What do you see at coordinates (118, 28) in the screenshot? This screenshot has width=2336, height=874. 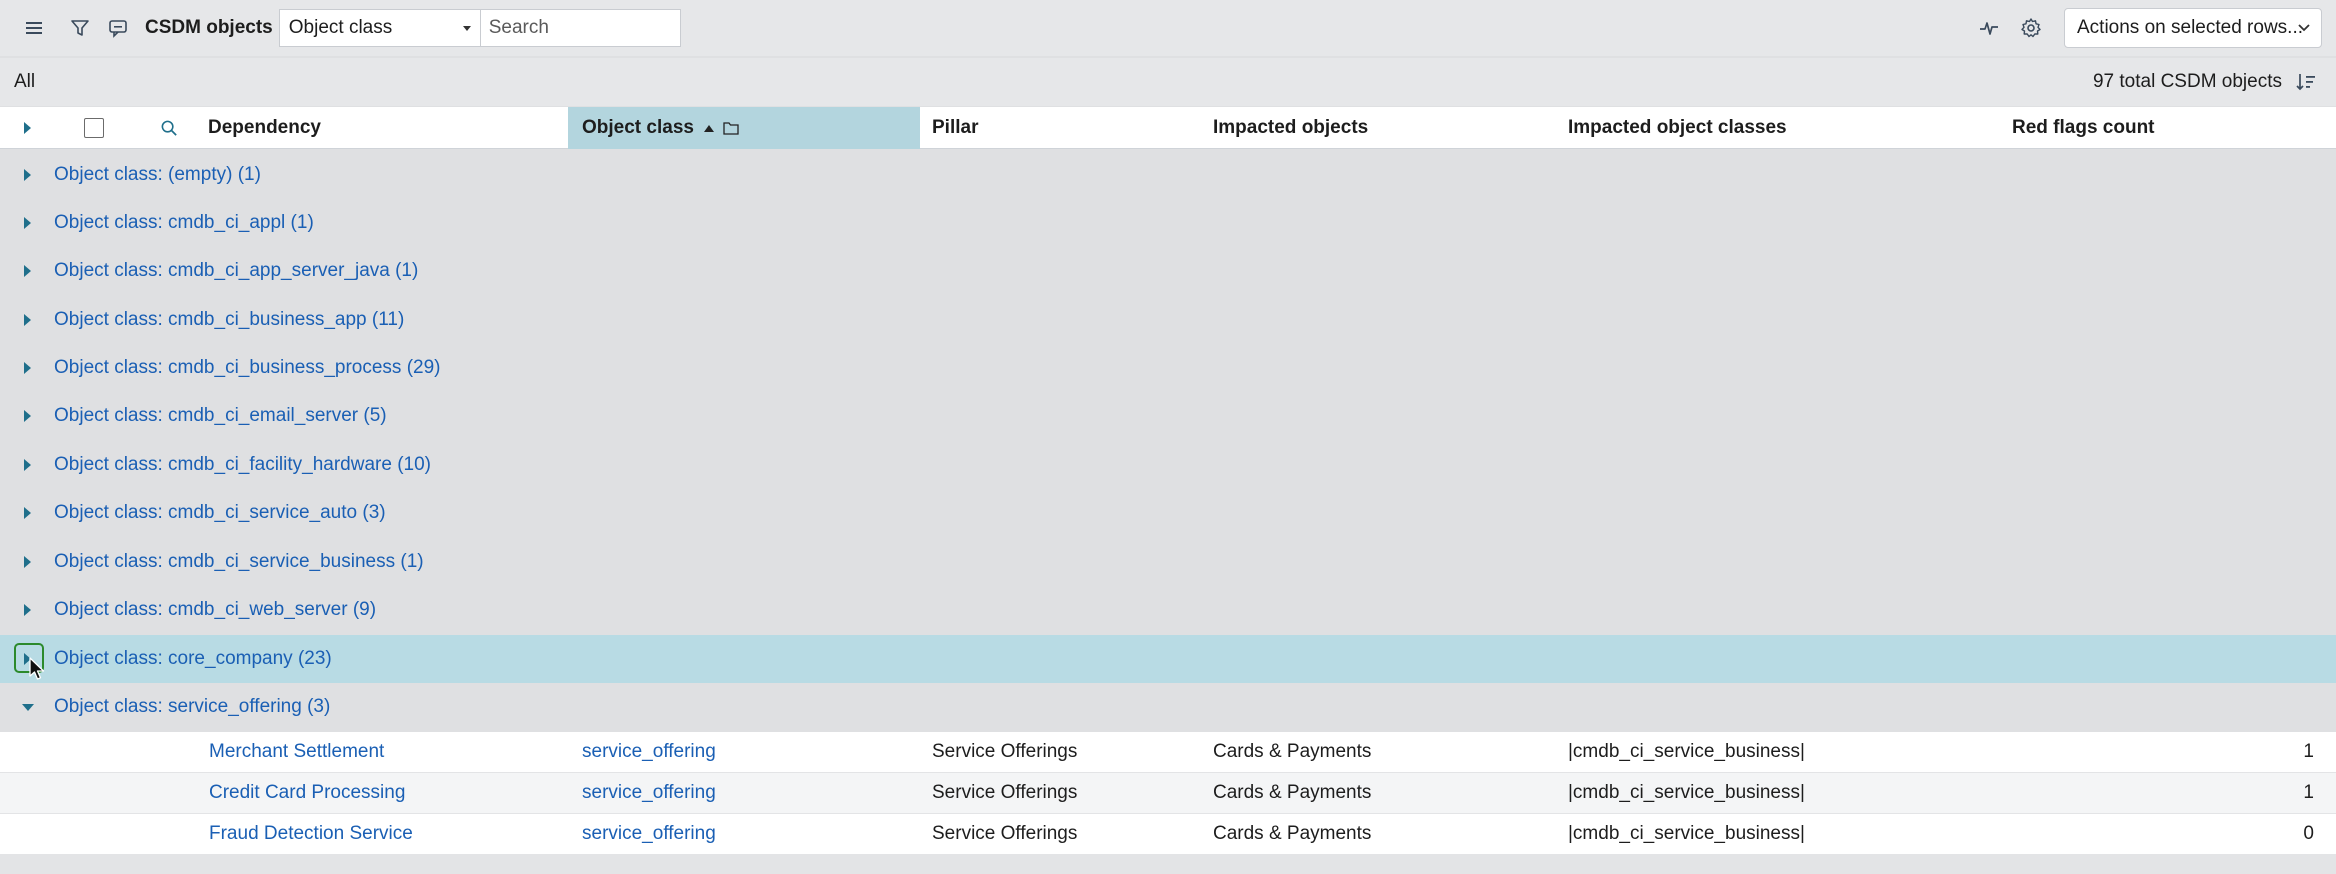 I see `list-context-menu-icon` at bounding box center [118, 28].